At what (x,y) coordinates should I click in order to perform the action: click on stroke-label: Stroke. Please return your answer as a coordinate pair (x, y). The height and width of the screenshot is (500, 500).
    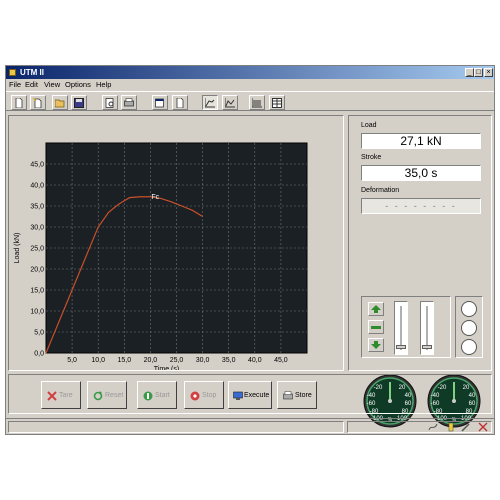
    Looking at the image, I should click on (371, 157).